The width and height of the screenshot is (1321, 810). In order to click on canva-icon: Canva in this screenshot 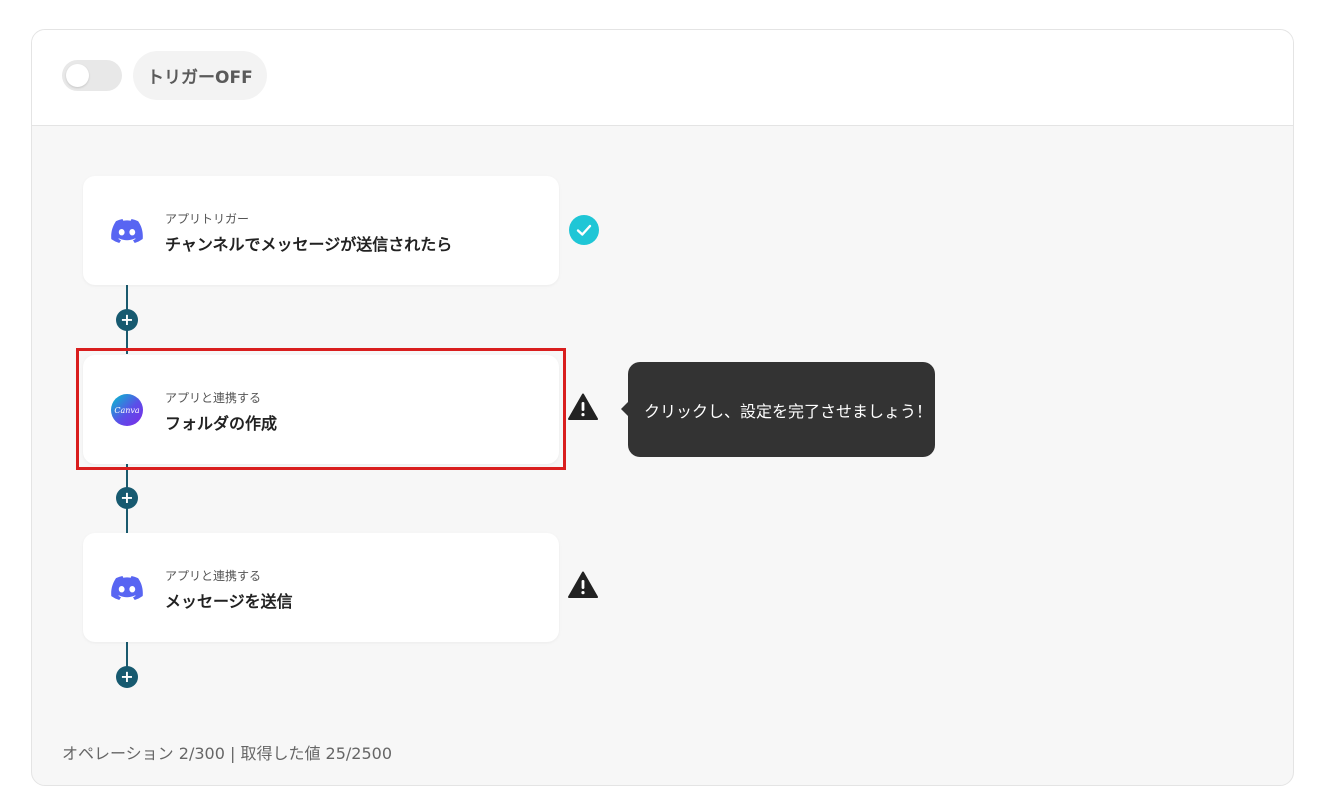, I will do `click(127, 410)`.